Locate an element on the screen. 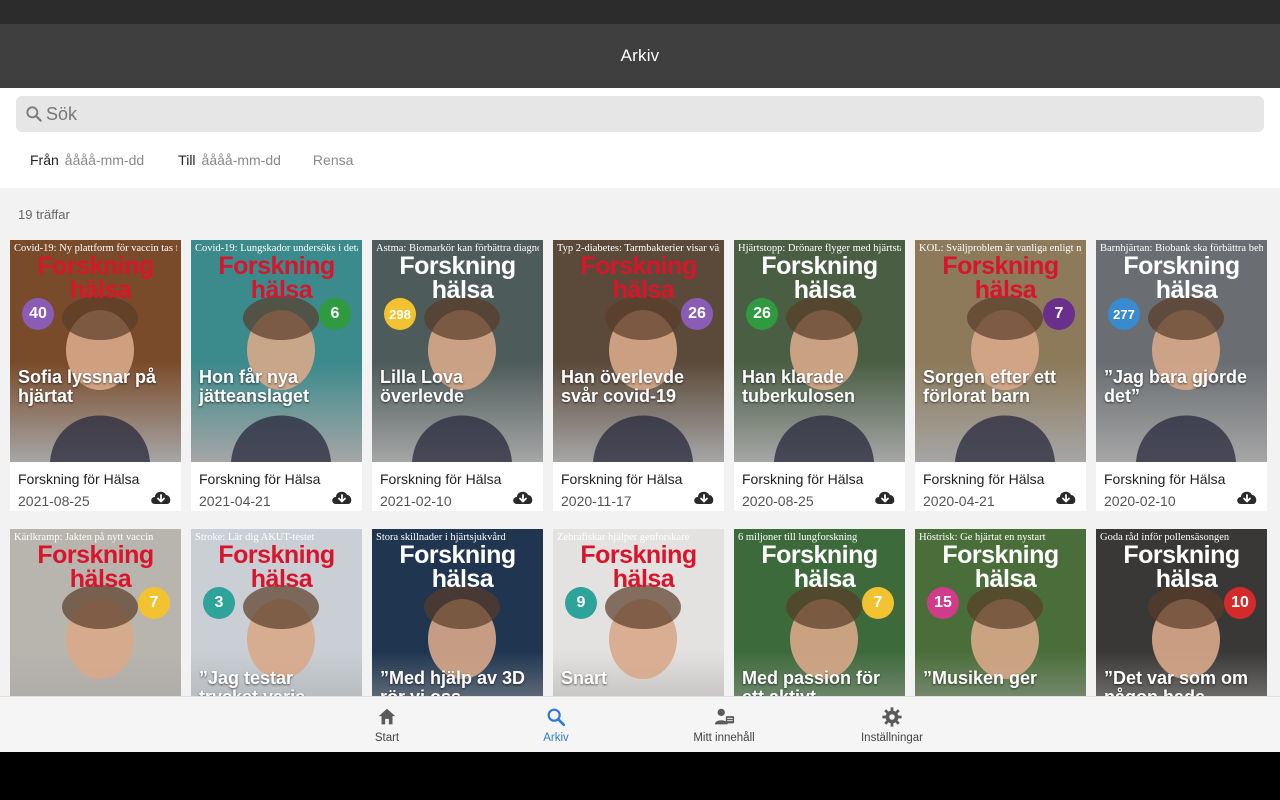 This screenshot has width=1280, height=800. cover-headline: Hon får nya jätteanslaget is located at coordinates (254, 386).